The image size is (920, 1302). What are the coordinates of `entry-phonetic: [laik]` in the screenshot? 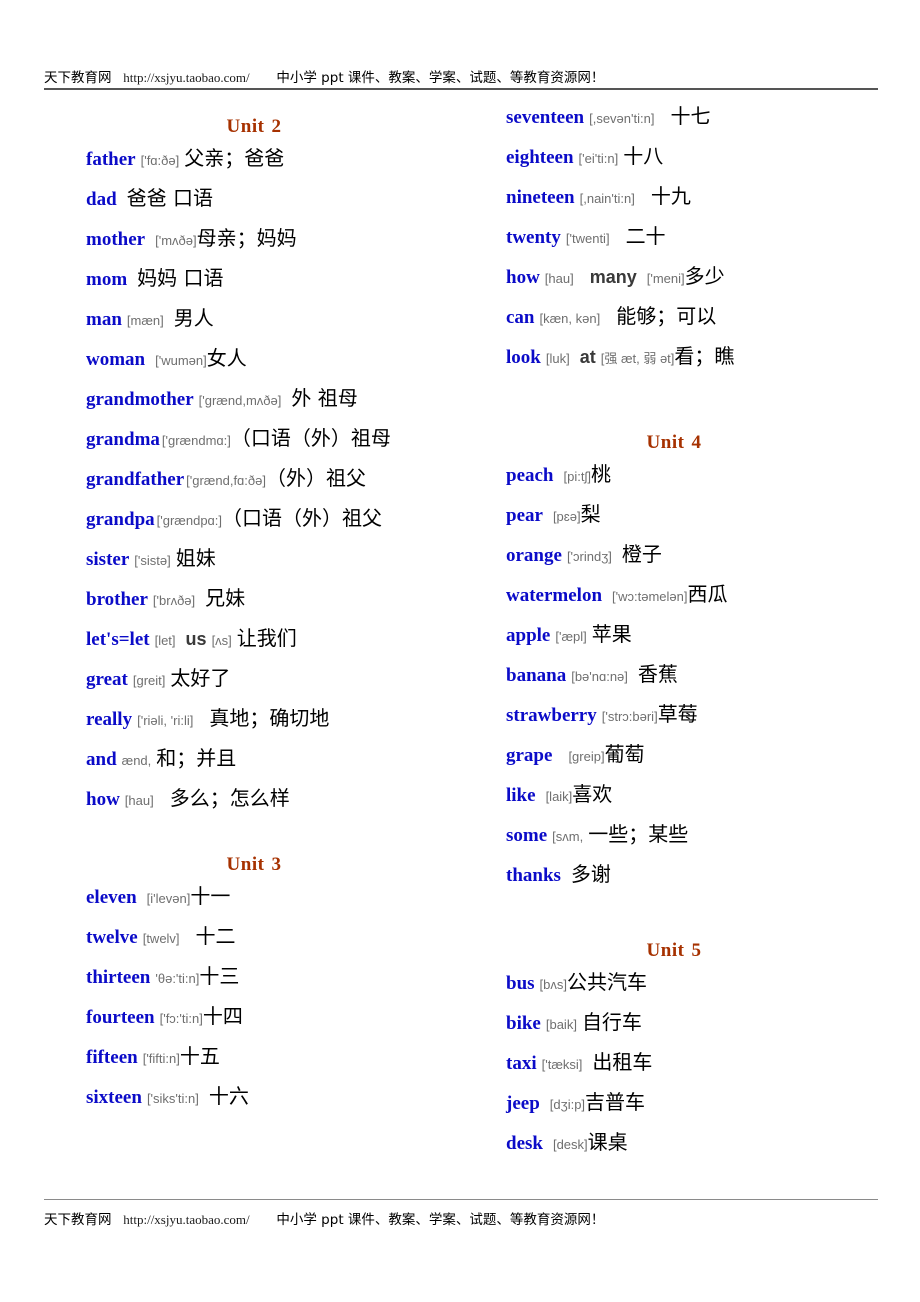 It's located at (559, 796).